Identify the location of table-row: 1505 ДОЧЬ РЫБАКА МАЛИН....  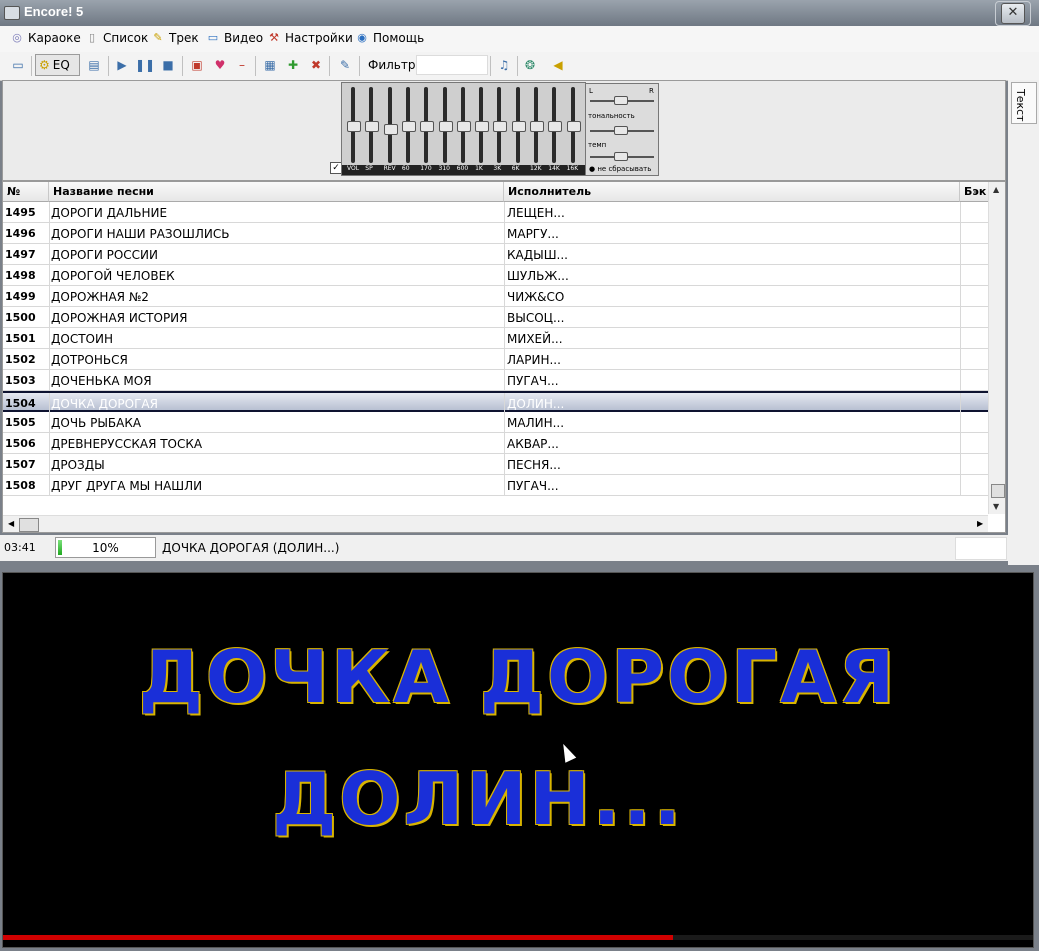
(496, 422).